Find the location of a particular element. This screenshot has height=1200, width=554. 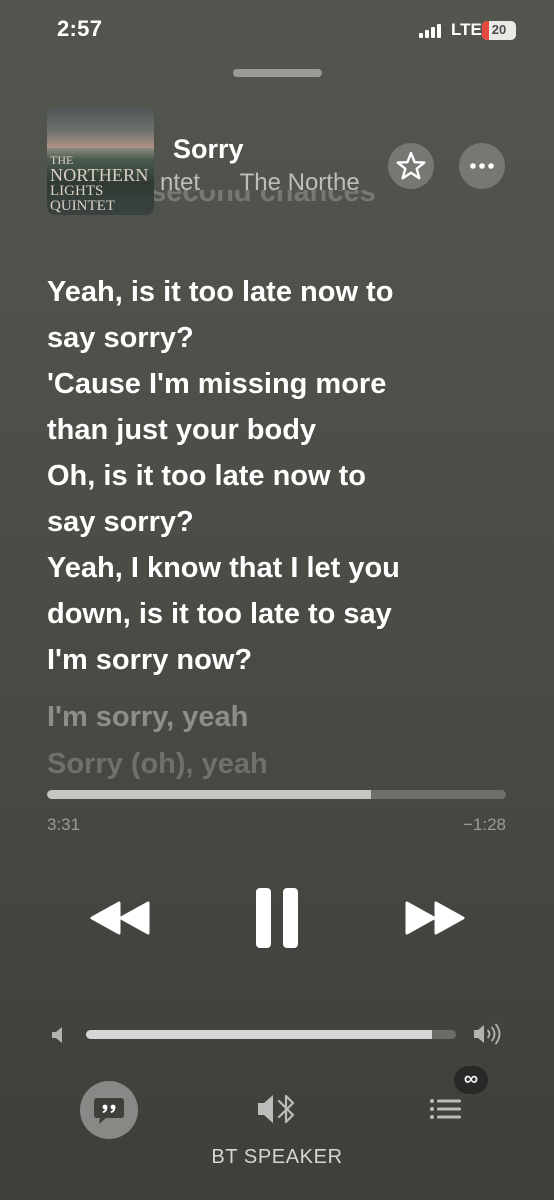

playback-progress-fill is located at coordinates (209, 794).